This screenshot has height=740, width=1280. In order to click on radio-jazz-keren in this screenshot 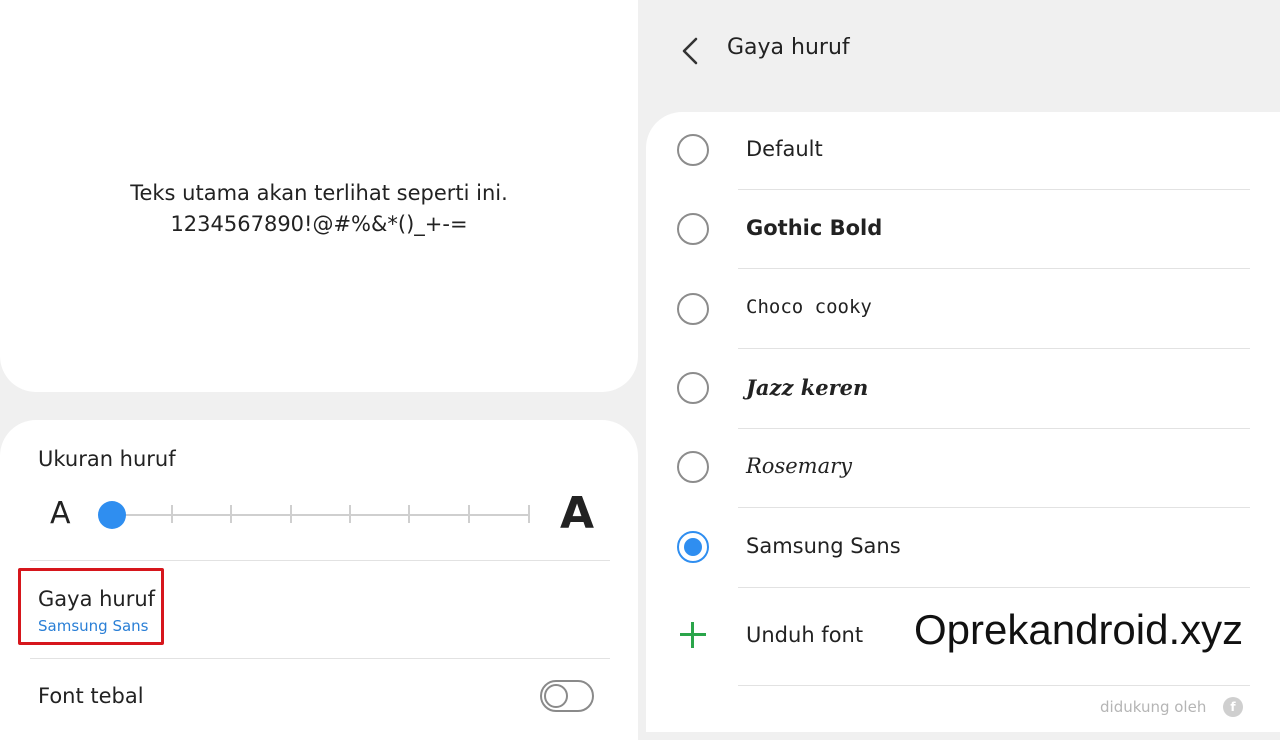, I will do `click(693, 388)`.